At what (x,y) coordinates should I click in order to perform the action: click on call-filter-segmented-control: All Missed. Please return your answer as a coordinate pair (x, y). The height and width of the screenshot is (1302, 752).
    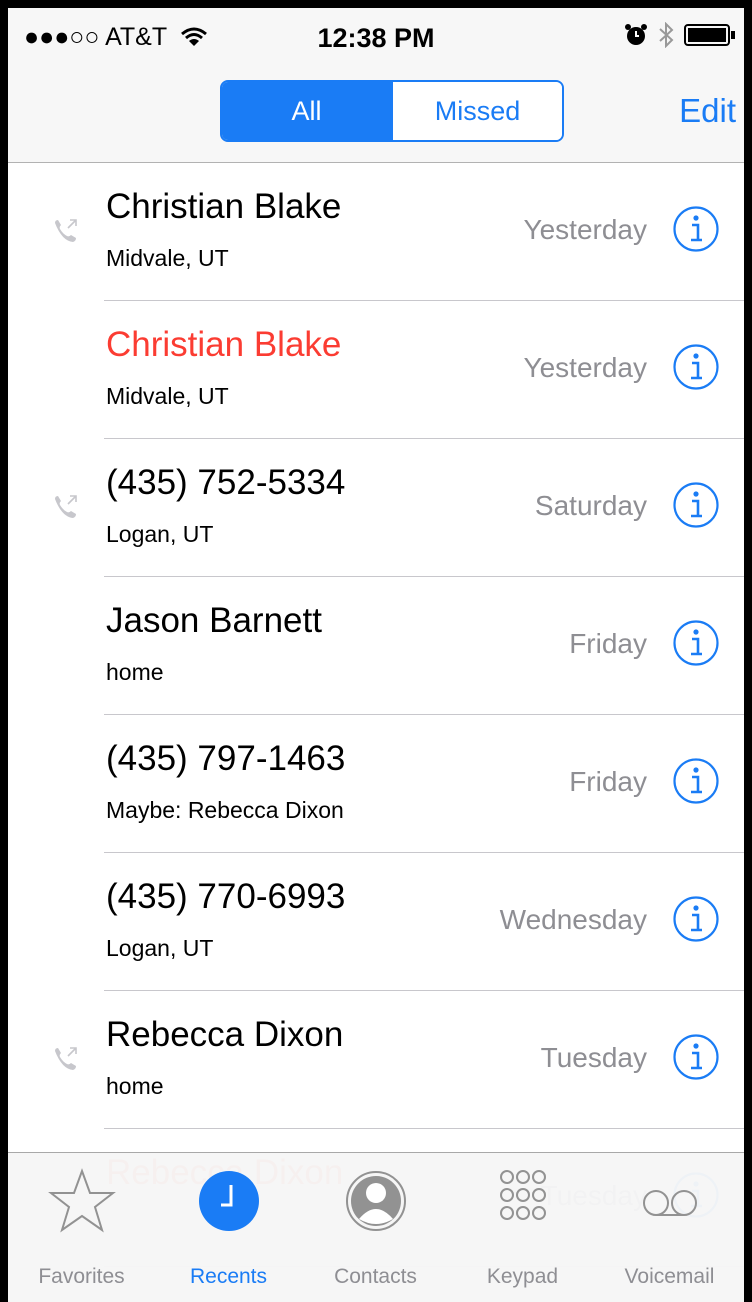
    Looking at the image, I should click on (392, 111).